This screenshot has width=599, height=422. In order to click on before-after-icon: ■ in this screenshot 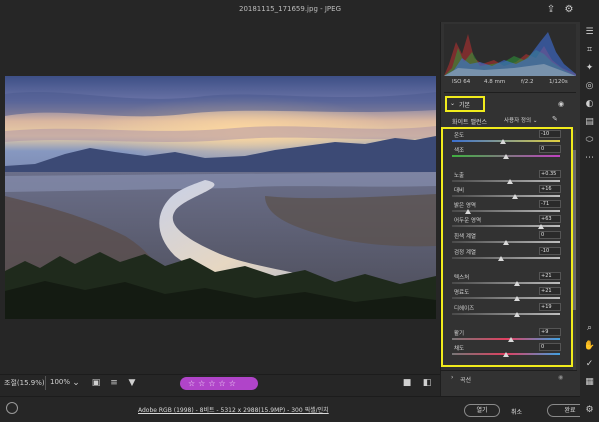, I will do `click(407, 383)`.